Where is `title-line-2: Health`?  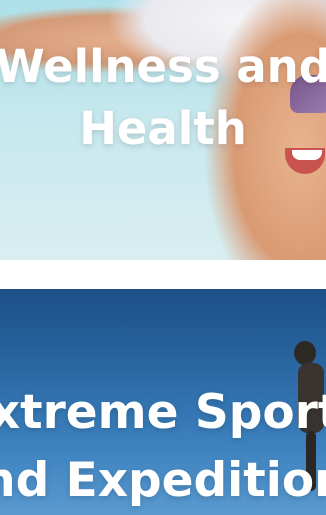 title-line-2: Health is located at coordinates (163, 128).